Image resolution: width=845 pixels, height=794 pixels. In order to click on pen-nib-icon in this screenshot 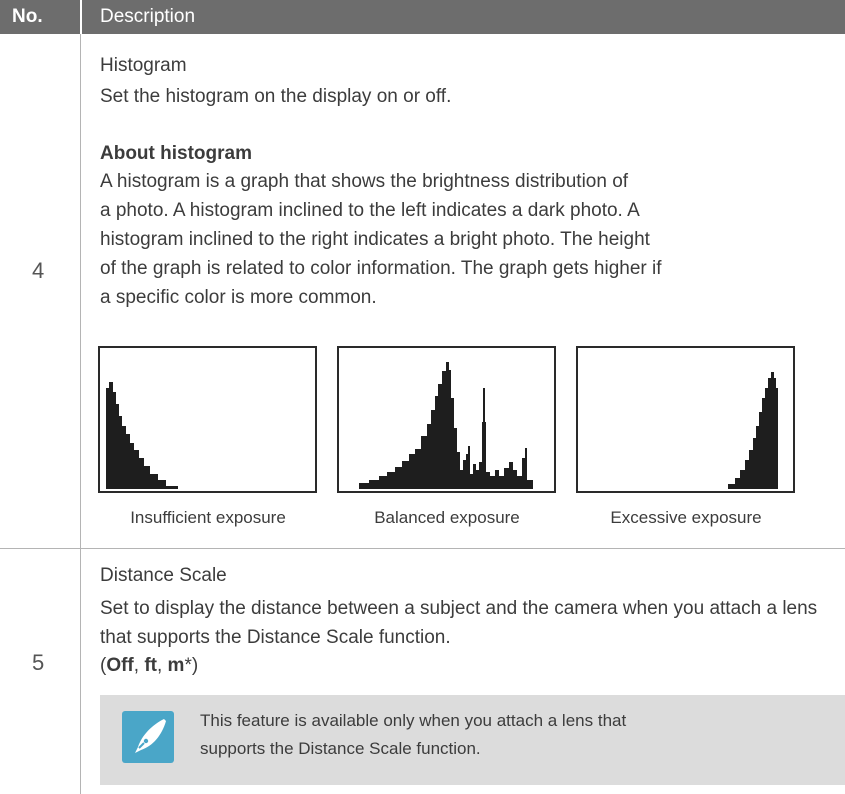, I will do `click(148, 737)`.